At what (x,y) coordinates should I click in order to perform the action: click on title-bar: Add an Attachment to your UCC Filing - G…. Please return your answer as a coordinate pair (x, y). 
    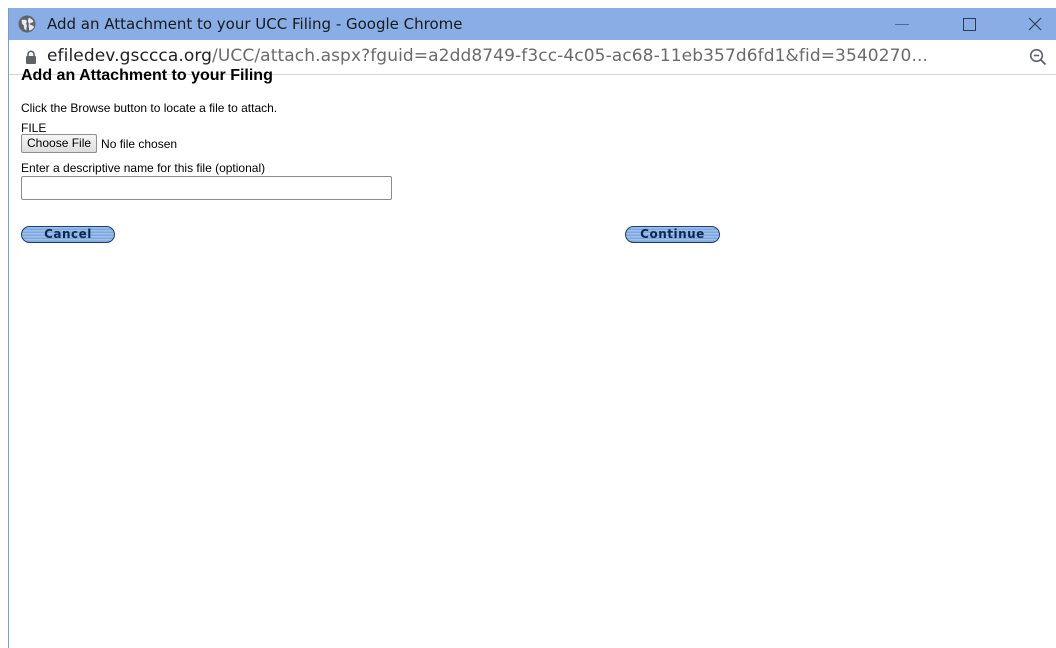
    Looking at the image, I should click on (532, 24).